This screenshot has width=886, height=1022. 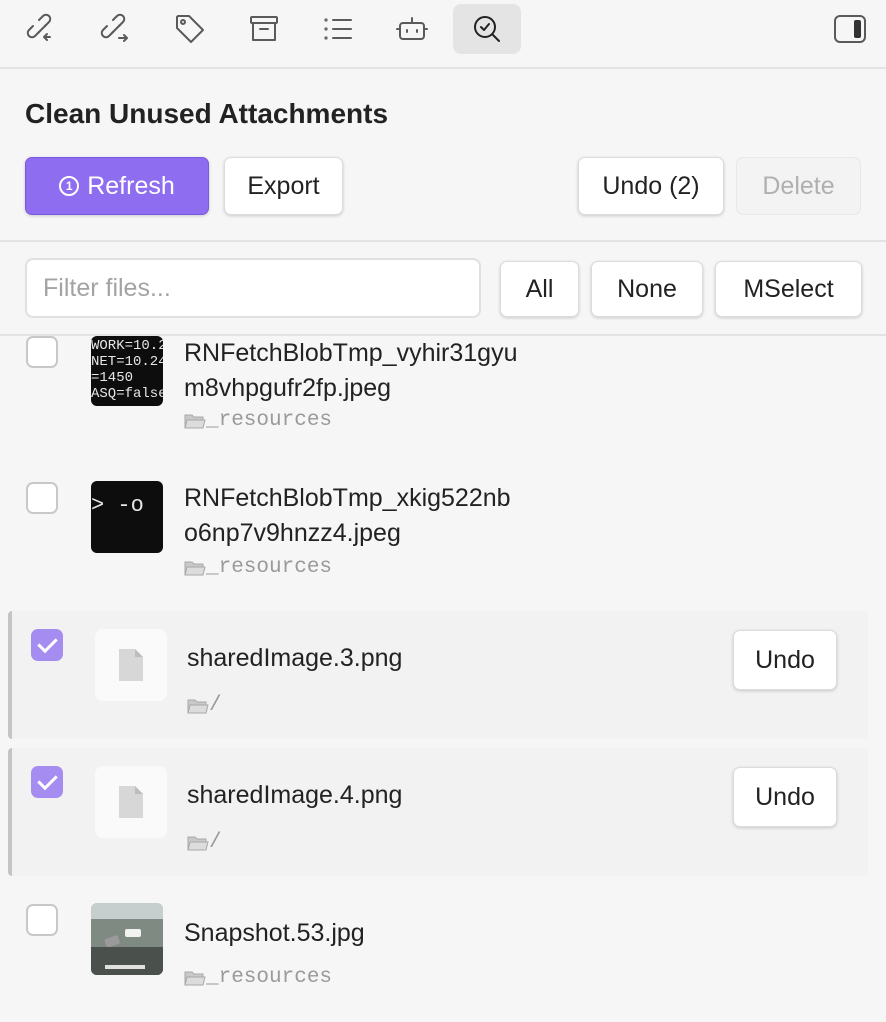 I want to click on archive-icon, so click(x=264, y=29).